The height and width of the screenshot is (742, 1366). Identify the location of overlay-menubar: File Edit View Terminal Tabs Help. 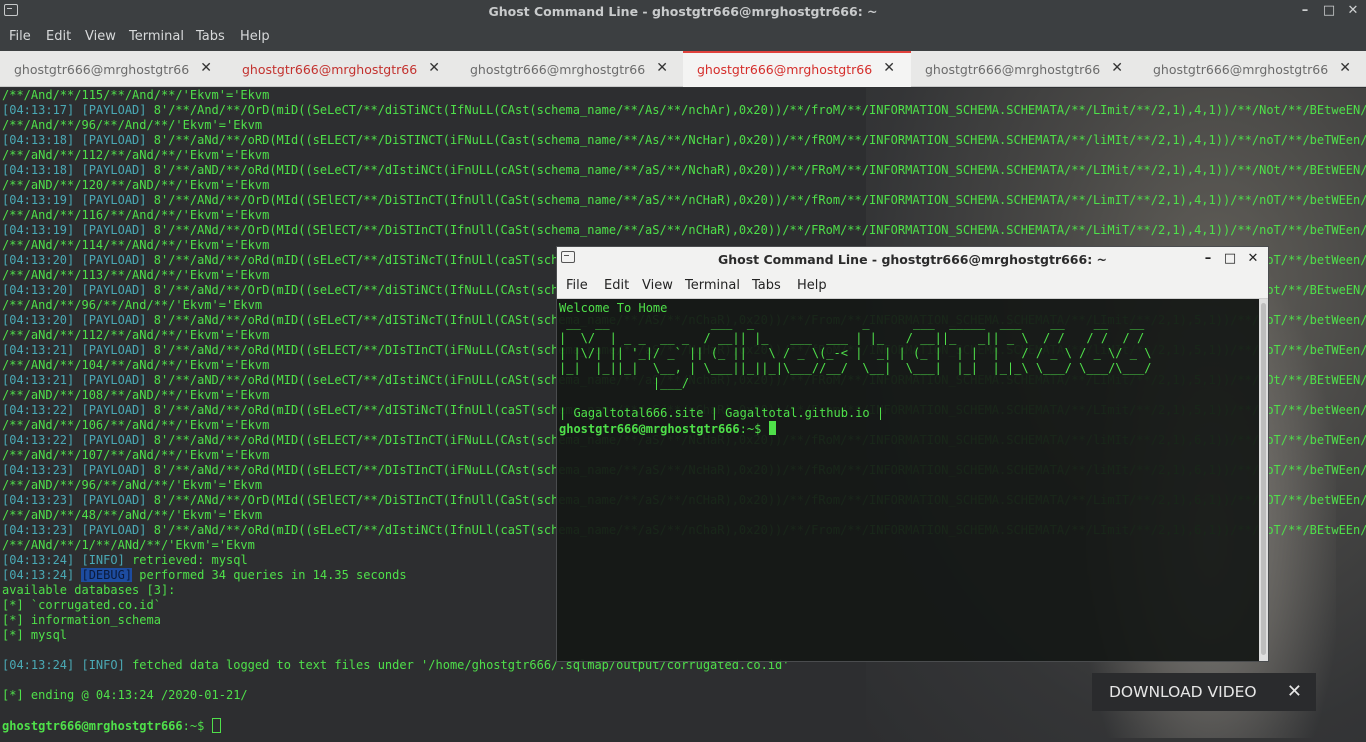
(912, 286).